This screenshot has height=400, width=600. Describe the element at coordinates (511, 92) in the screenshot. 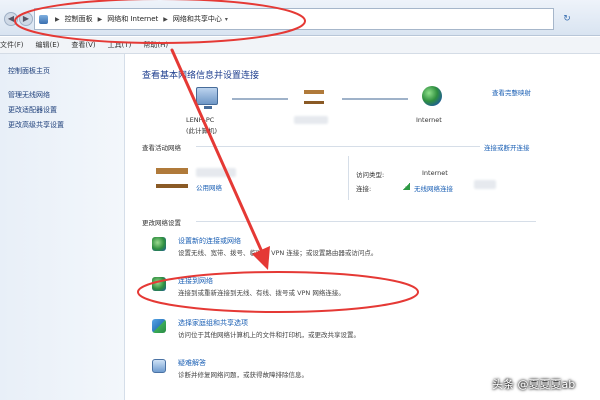

I see `full-map-link: 查看完整映射` at that location.